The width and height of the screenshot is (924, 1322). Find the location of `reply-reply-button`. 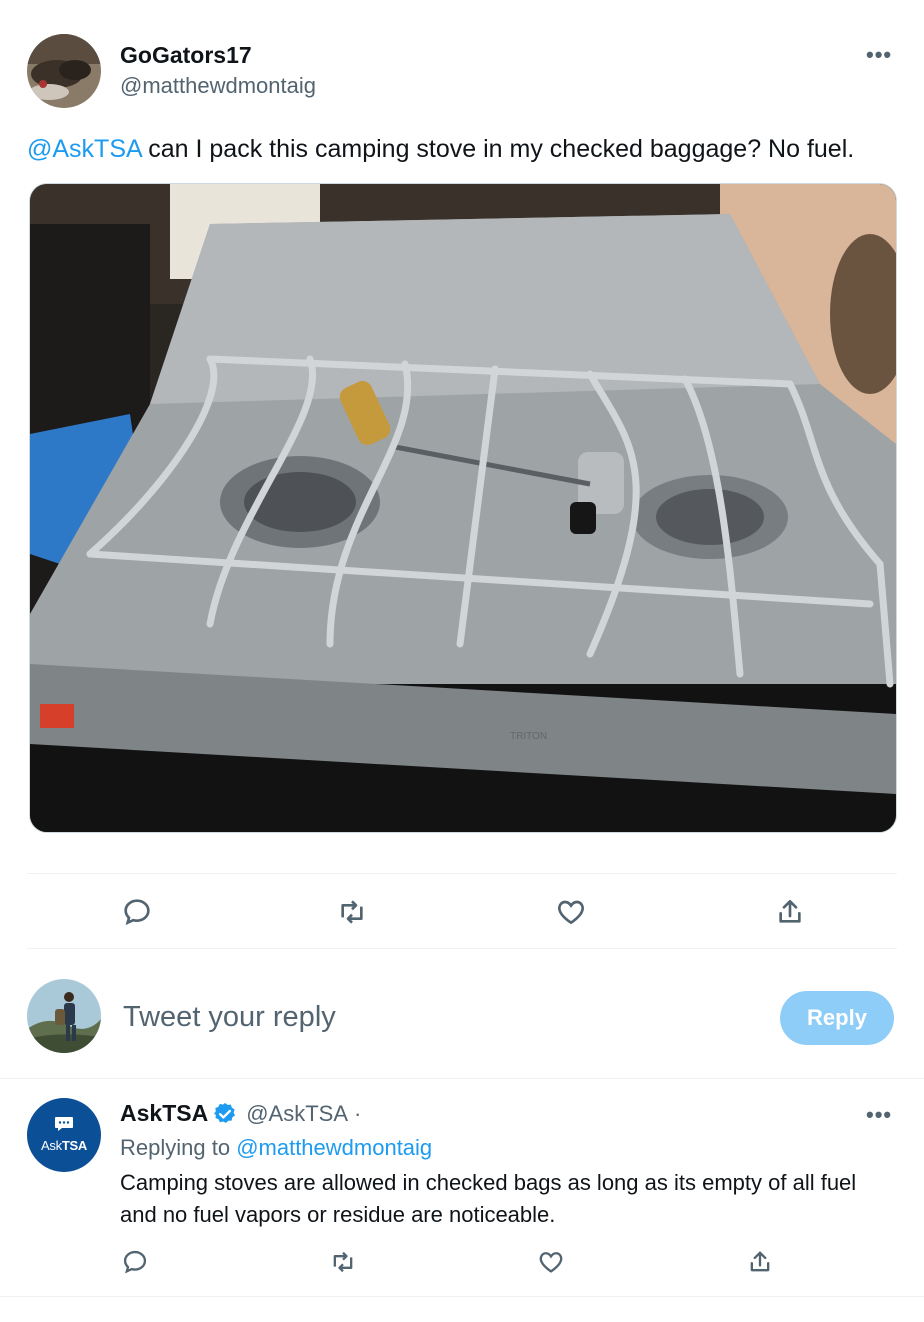

reply-reply-button is located at coordinates (135, 1262).